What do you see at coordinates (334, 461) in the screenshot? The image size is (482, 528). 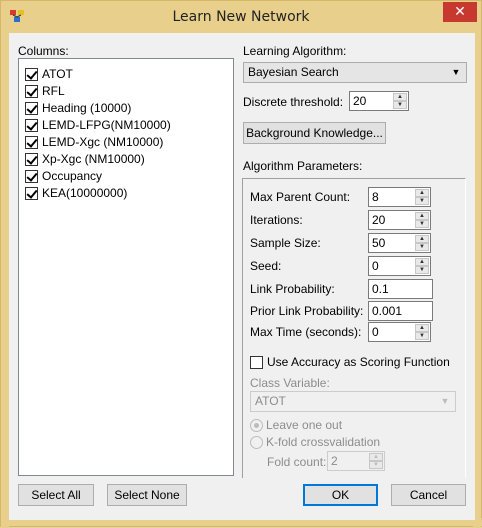 I see `fold-count-value: 2` at bounding box center [334, 461].